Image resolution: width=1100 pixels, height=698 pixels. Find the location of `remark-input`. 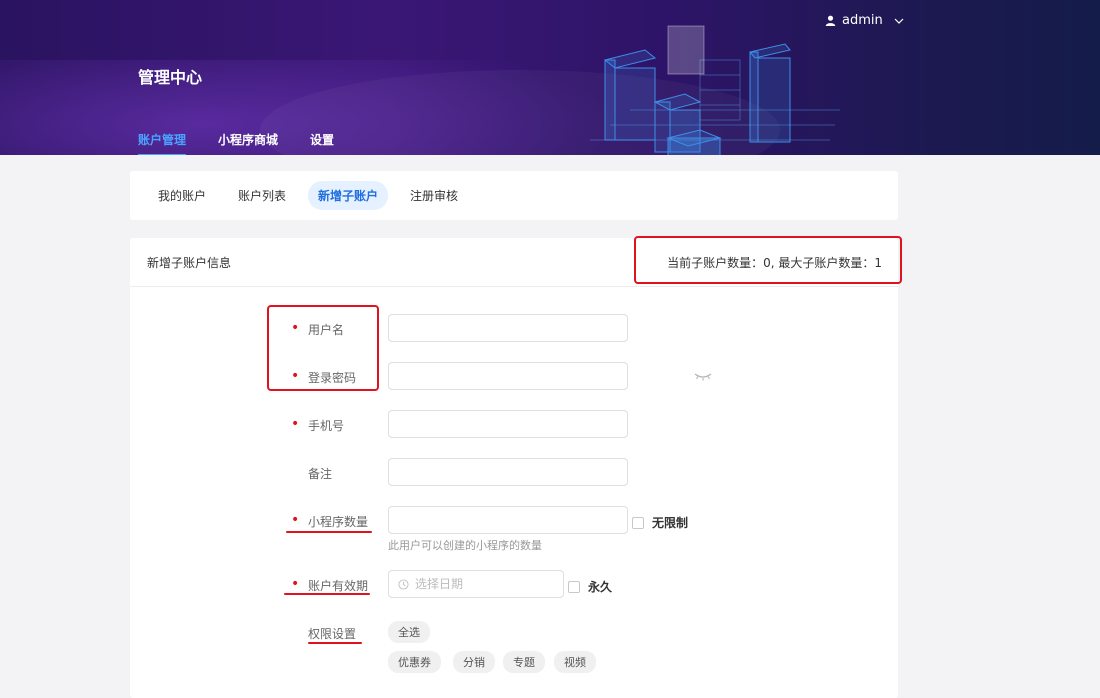

remark-input is located at coordinates (508, 472).